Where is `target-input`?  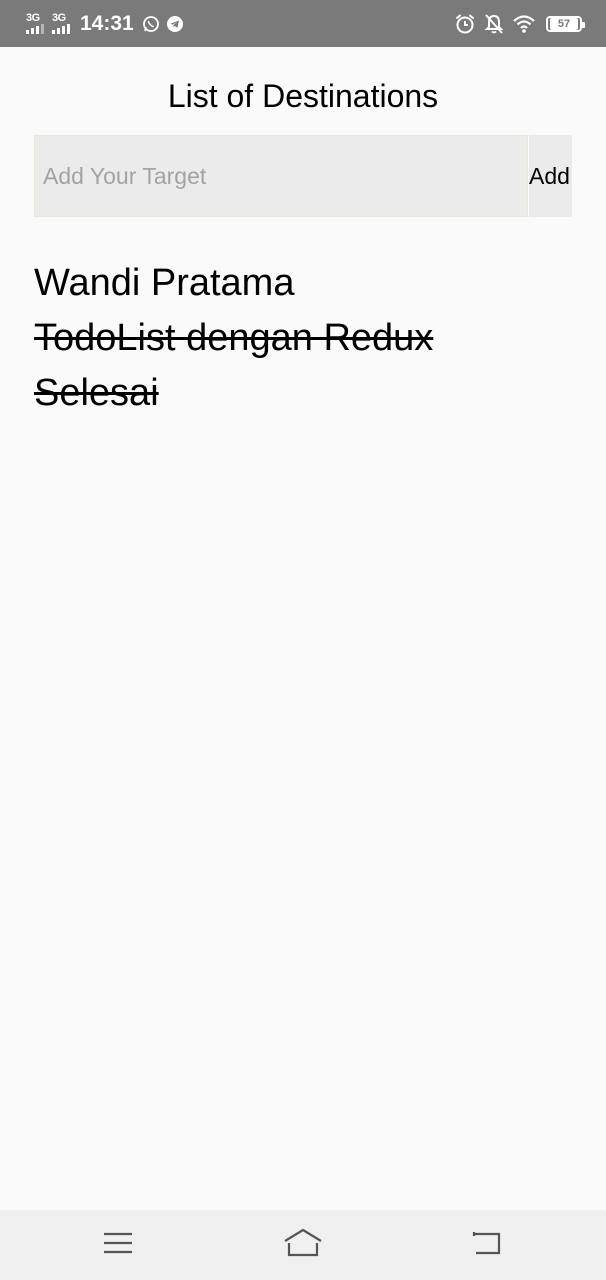 target-input is located at coordinates (281, 176).